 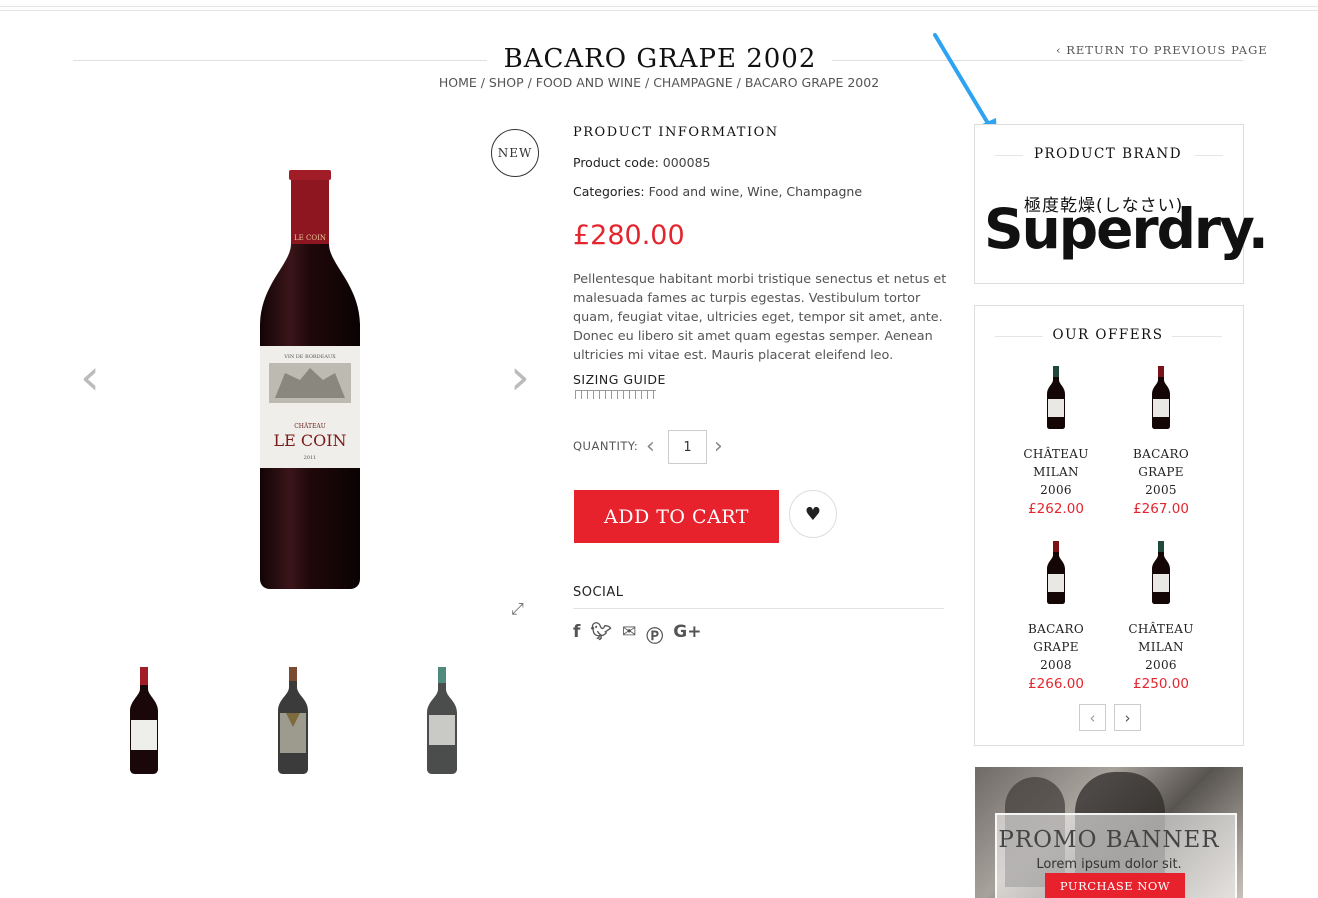 What do you see at coordinates (1127, 717) in the screenshot?
I see `offers-next-button: ›` at bounding box center [1127, 717].